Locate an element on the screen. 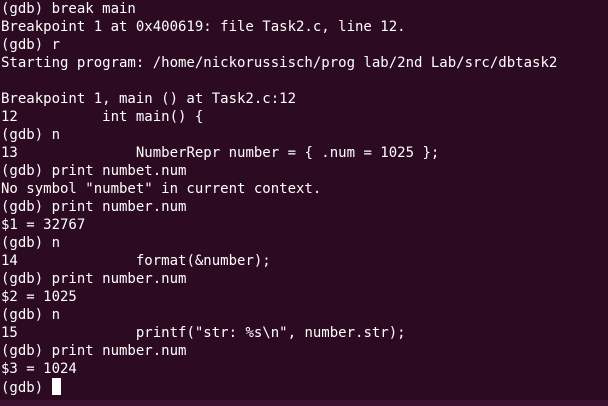  terminal-line: (gdb) r is located at coordinates (31, 45).